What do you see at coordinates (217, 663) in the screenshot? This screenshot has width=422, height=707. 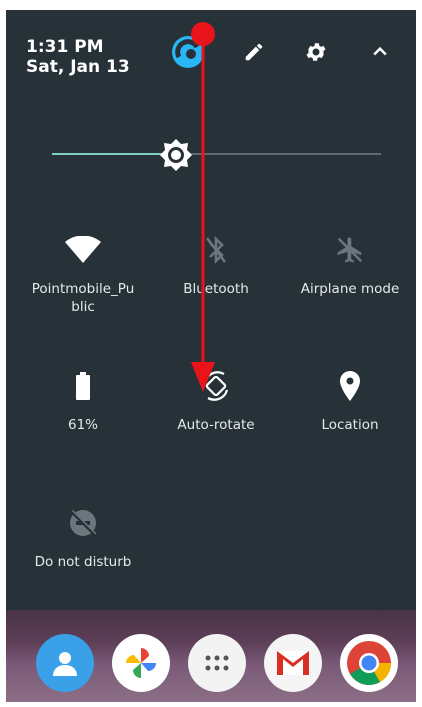 I see `app-drawer-icon` at bounding box center [217, 663].